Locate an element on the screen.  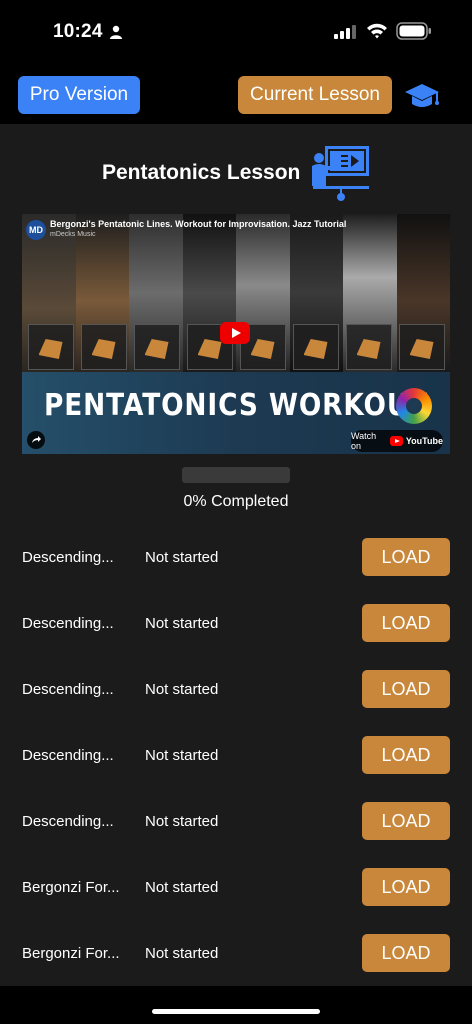
play-icon is located at coordinates (235, 333).